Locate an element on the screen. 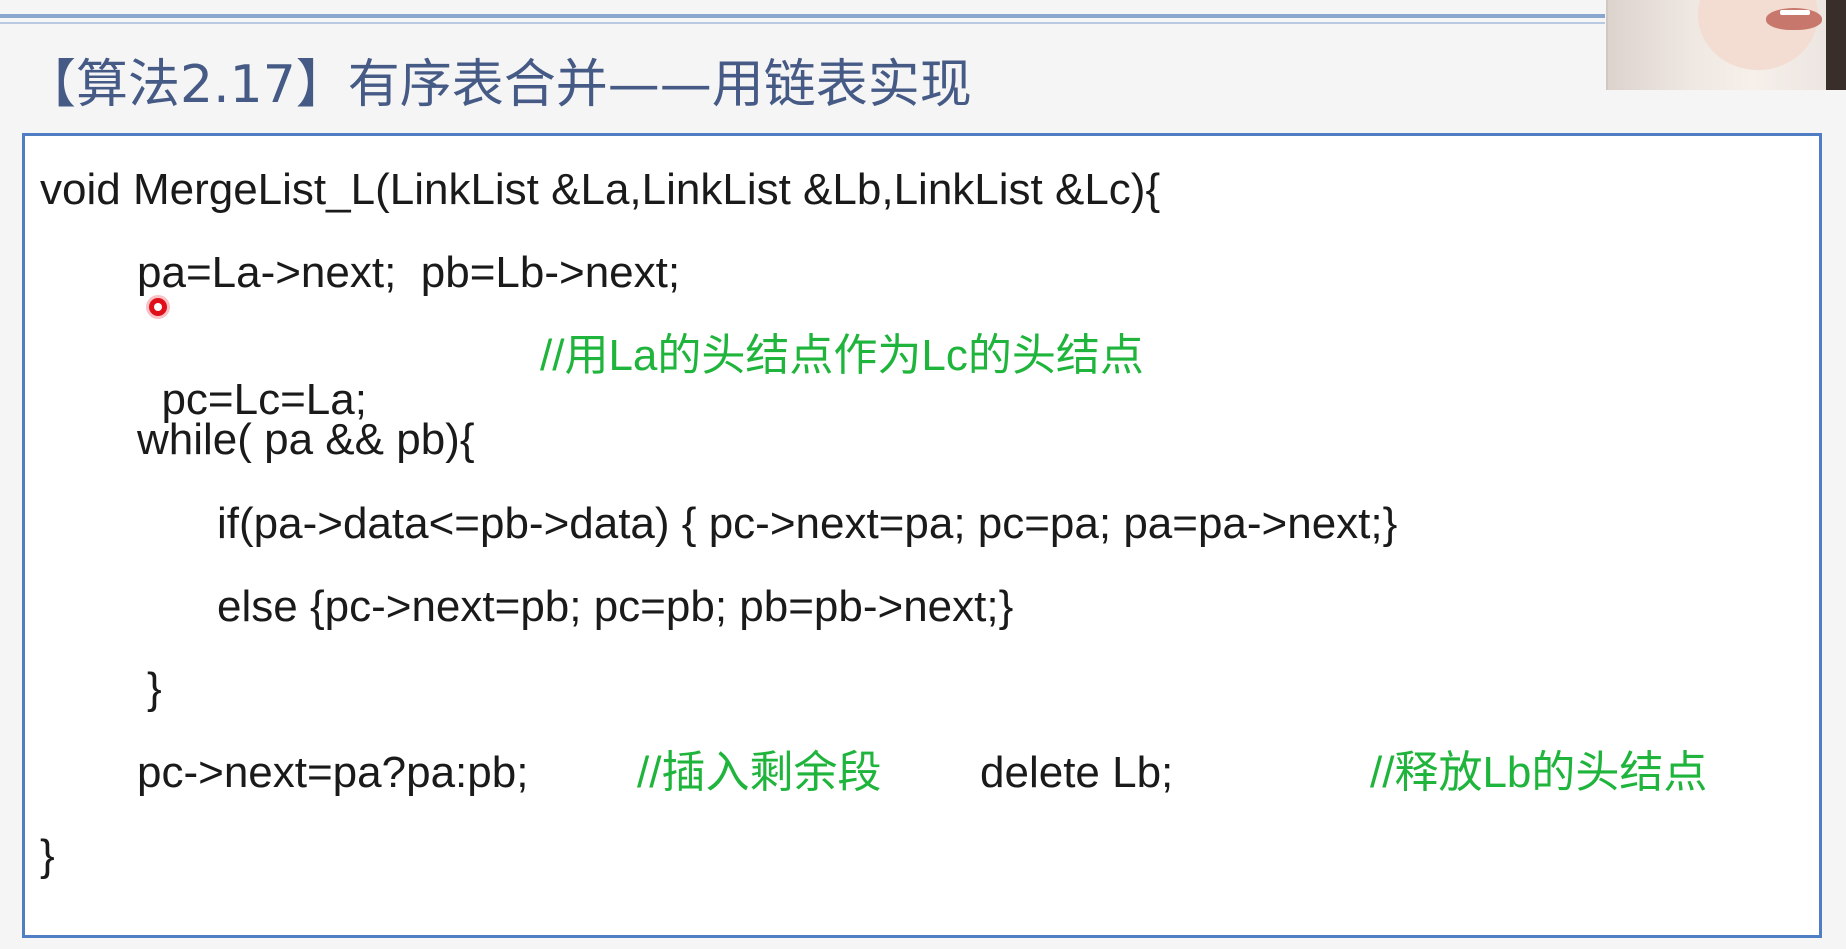 The height and width of the screenshot is (949, 1846). code-line-8-comment-2: //释放Lb的头结点 is located at coordinates (1539, 772).